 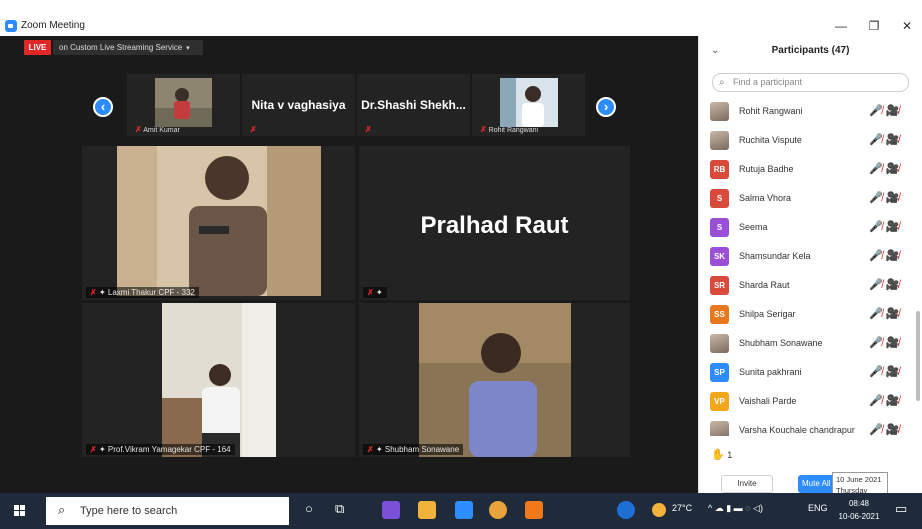 What do you see at coordinates (53, 25) in the screenshot?
I see `window-title: Zoom Meeting` at bounding box center [53, 25].